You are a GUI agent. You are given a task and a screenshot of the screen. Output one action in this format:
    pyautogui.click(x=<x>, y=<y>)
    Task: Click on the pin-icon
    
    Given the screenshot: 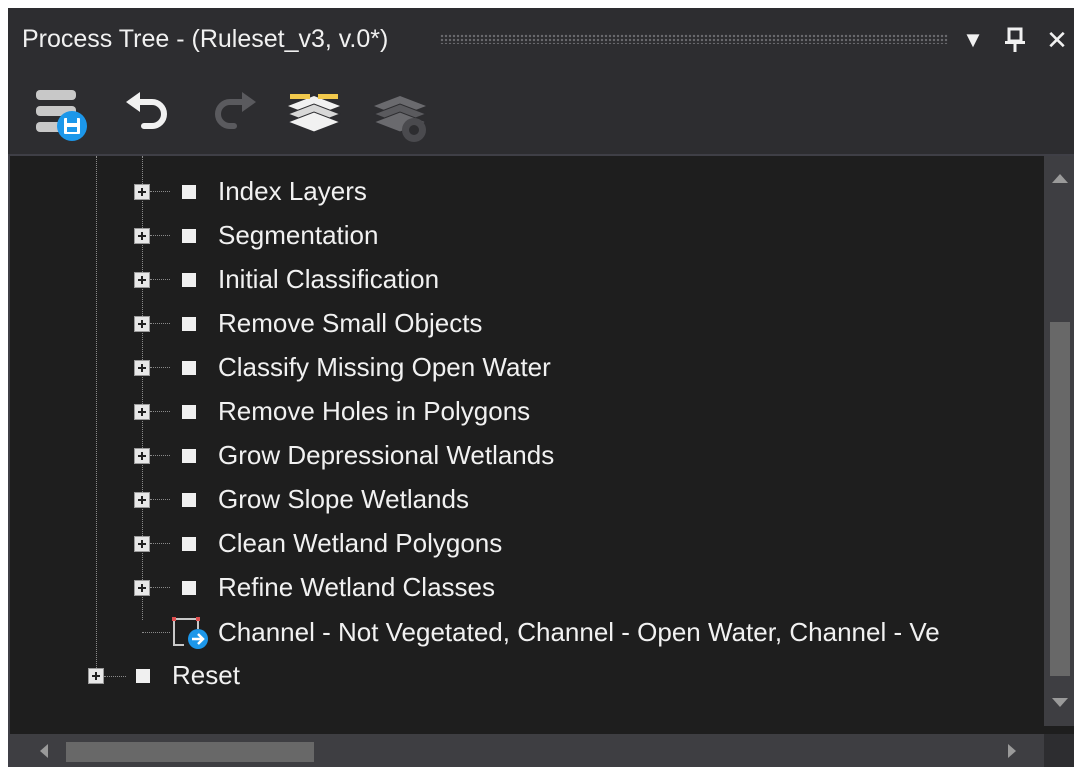 What is the action you would take?
    pyautogui.click(x=1015, y=40)
    